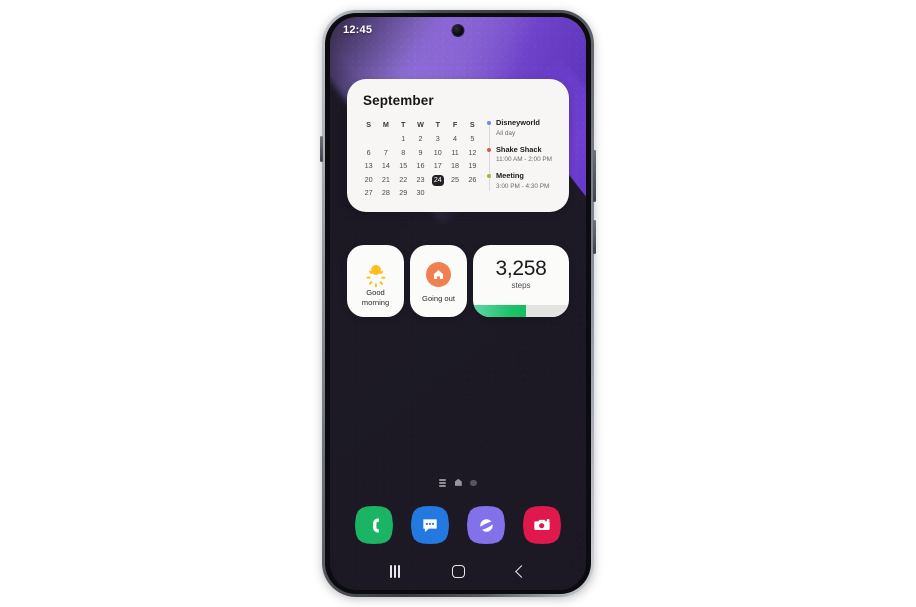 The height and width of the screenshot is (607, 916). Describe the element at coordinates (499, 311) in the screenshot. I see `steps-progress-fill` at that location.